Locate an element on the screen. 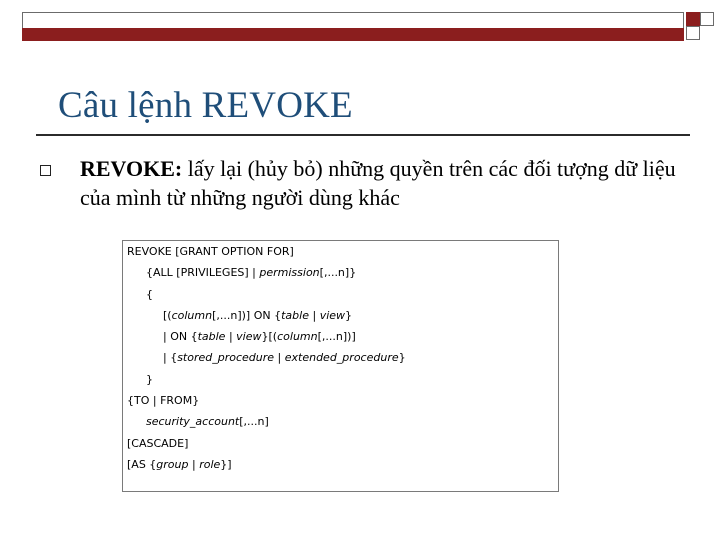 This screenshot has height=540, width=720. slide-title: Câu lệnh REVOKE is located at coordinates (205, 105).